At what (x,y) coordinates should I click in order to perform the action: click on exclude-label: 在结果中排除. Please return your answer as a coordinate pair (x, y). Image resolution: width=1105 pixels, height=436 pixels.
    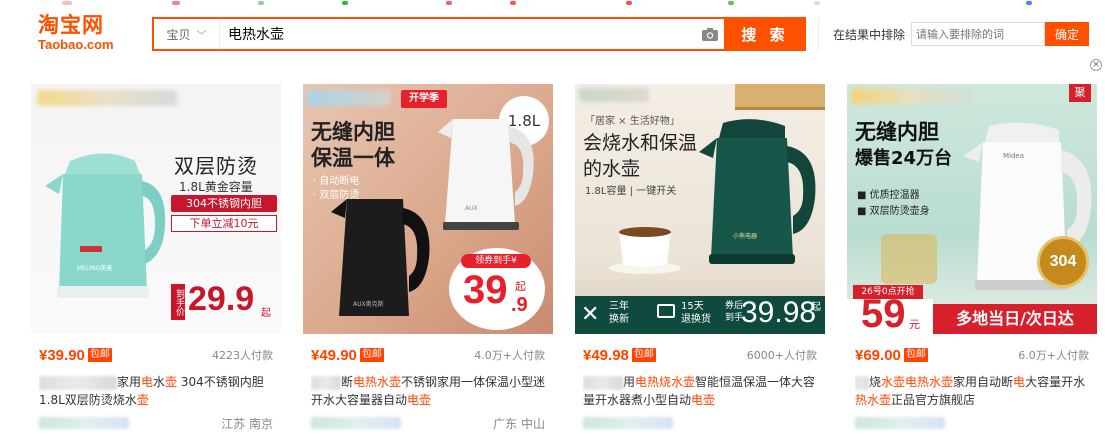
    Looking at the image, I should click on (869, 34).